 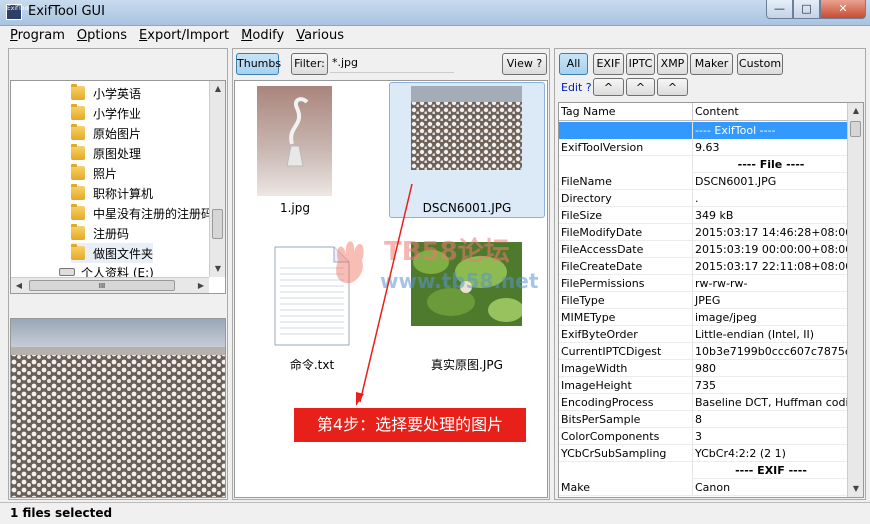 I want to click on table-row: FileName DSCN6001.JPG, so click(x=704, y=181).